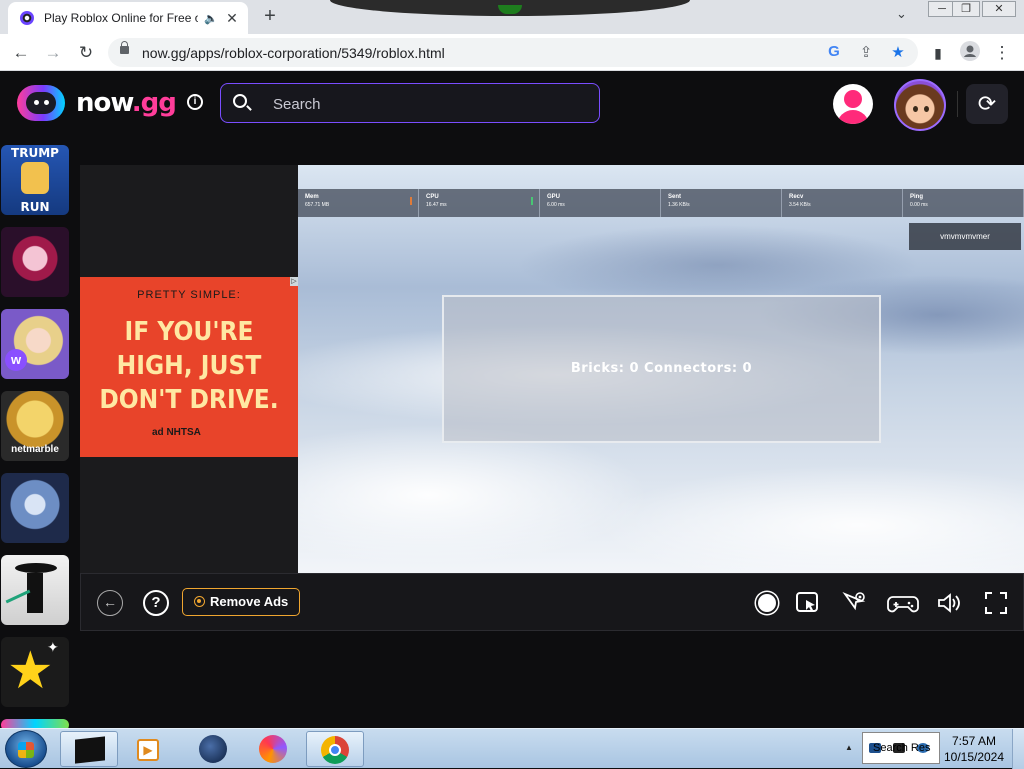 The image size is (1024, 769). What do you see at coordinates (232, 18) in the screenshot?
I see `tab-close-icon: ✕` at bounding box center [232, 18].